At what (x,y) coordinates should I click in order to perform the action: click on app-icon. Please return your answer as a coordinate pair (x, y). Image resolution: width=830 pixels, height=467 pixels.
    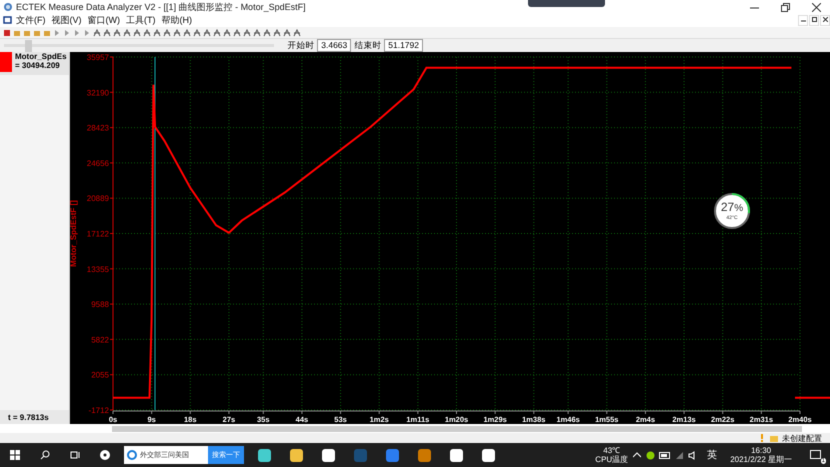
    Looking at the image, I should click on (8, 7).